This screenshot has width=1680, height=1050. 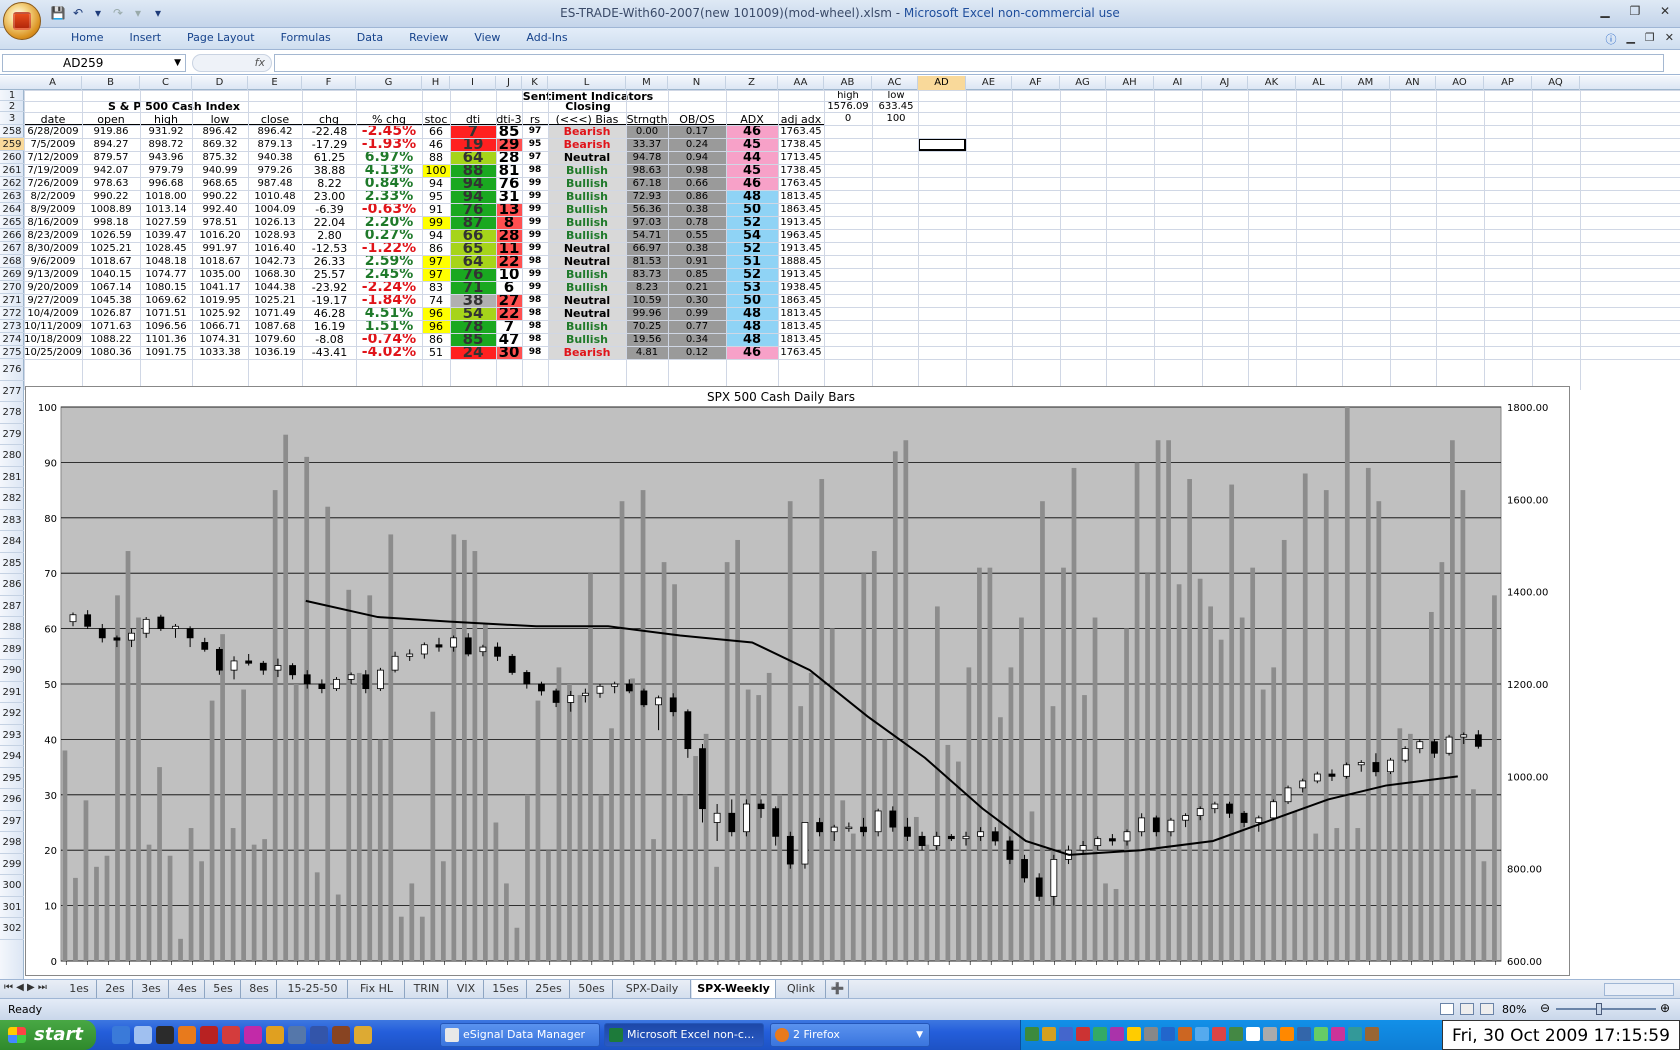 I want to click on high-cell: 931.92, so click(x=166, y=131).